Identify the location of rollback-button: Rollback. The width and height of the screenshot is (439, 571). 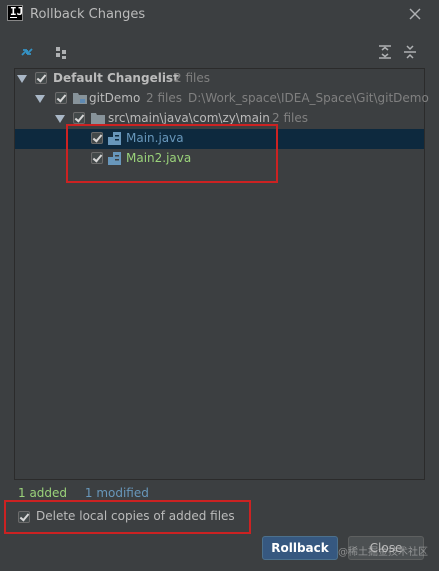
(300, 548).